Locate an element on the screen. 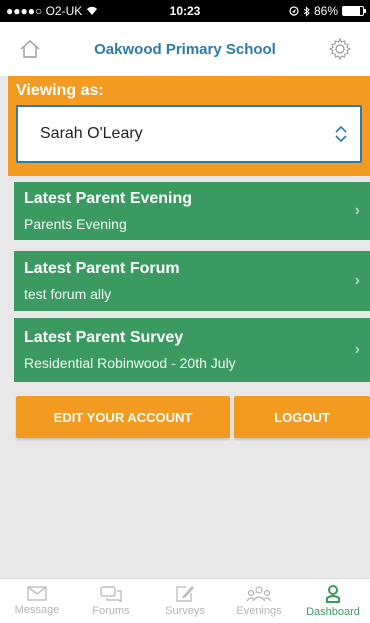 This screenshot has height=623, width=370. status-right-group: 86% is located at coordinates (327, 11).